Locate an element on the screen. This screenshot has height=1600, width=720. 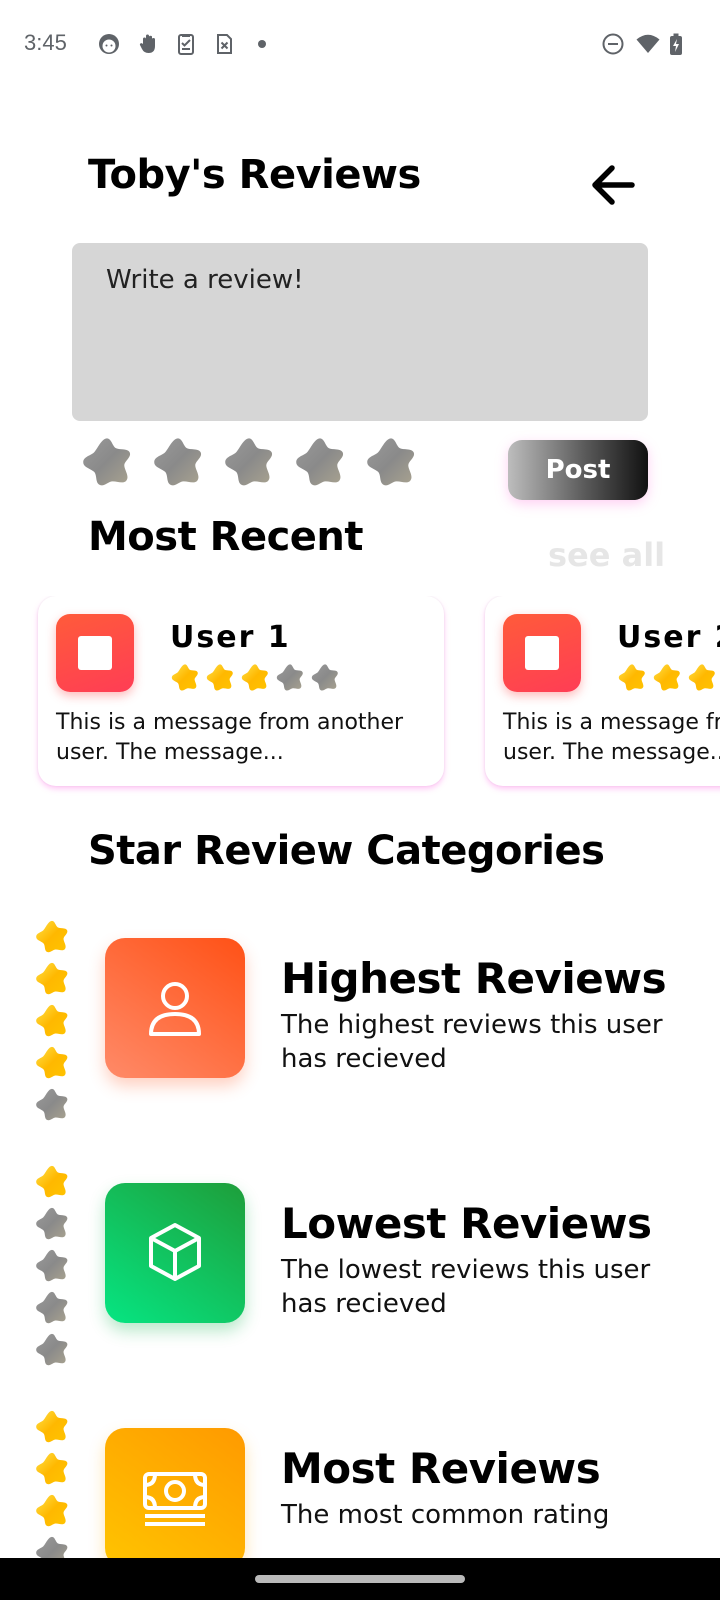
post-button: Post is located at coordinates (578, 470).